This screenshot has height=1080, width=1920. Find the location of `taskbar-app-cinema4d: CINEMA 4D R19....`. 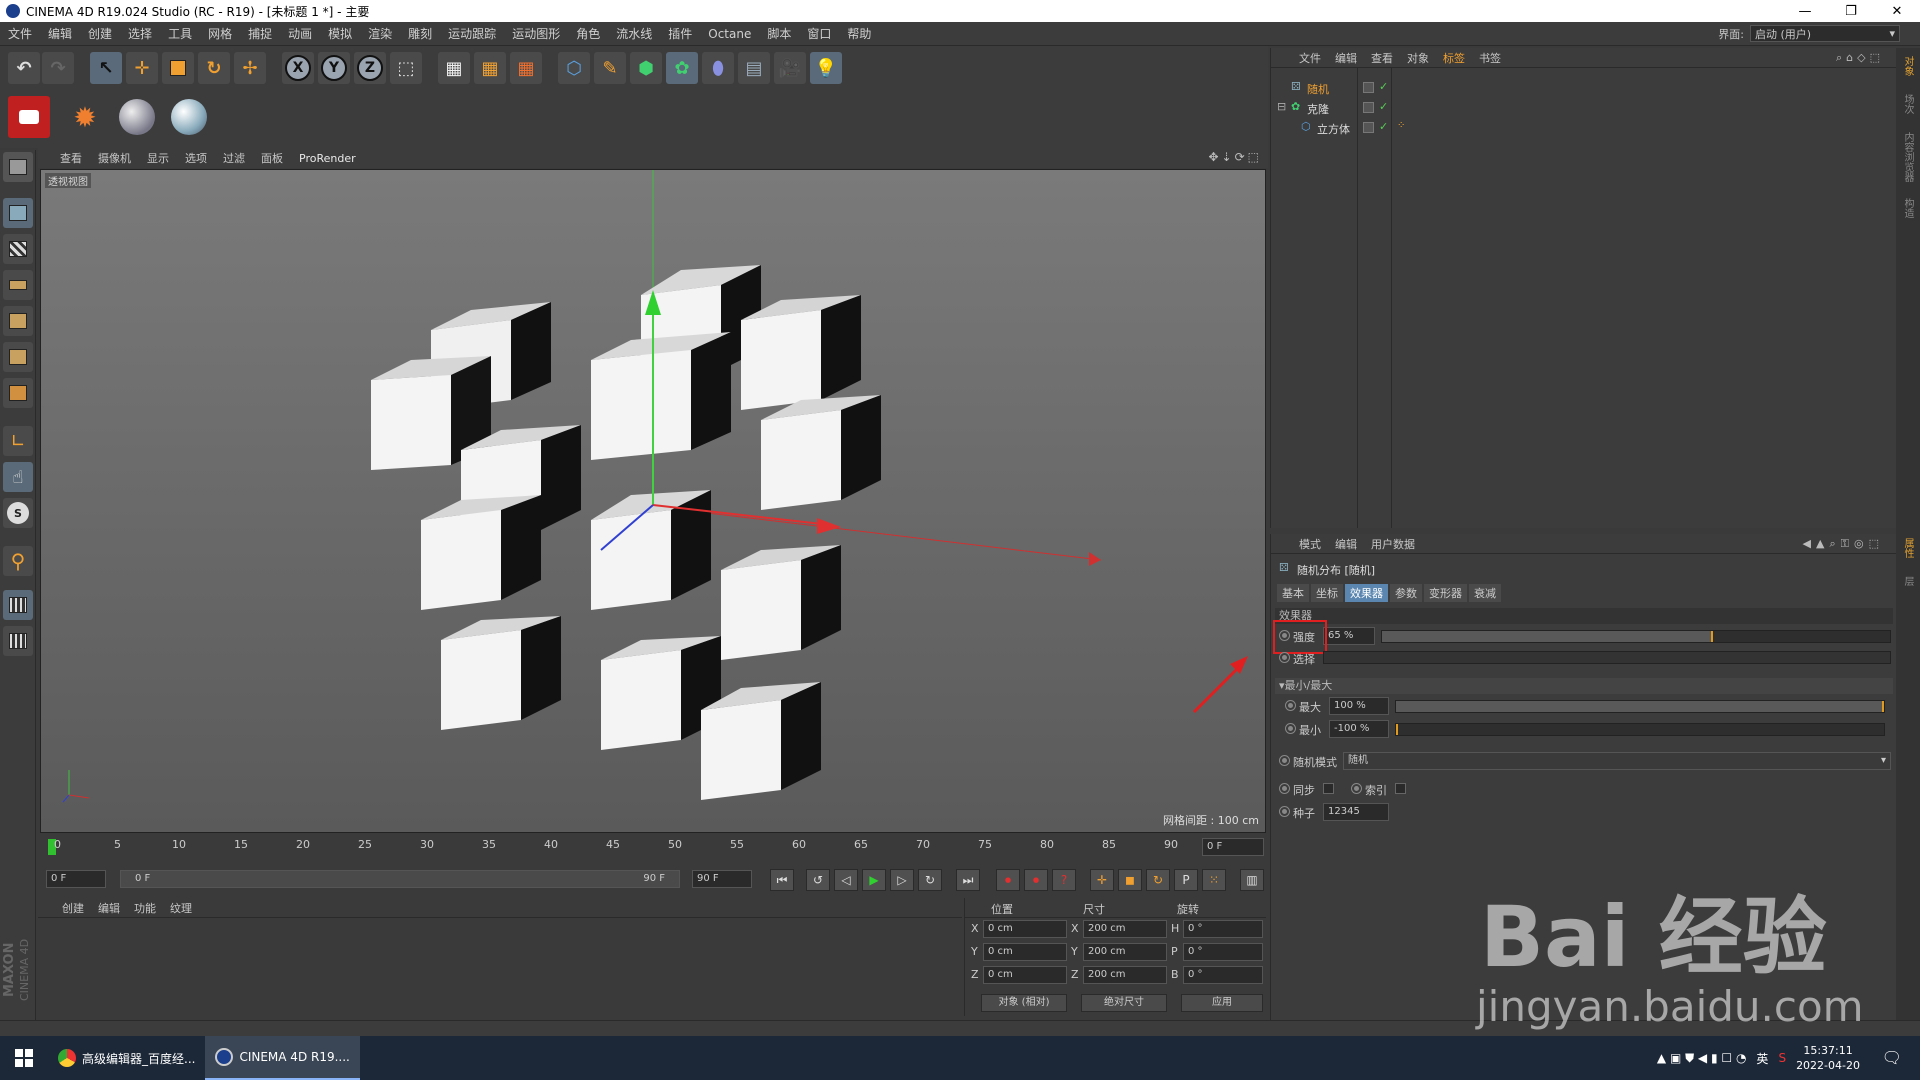

taskbar-app-cinema4d: CINEMA 4D R19.... is located at coordinates (282, 1058).